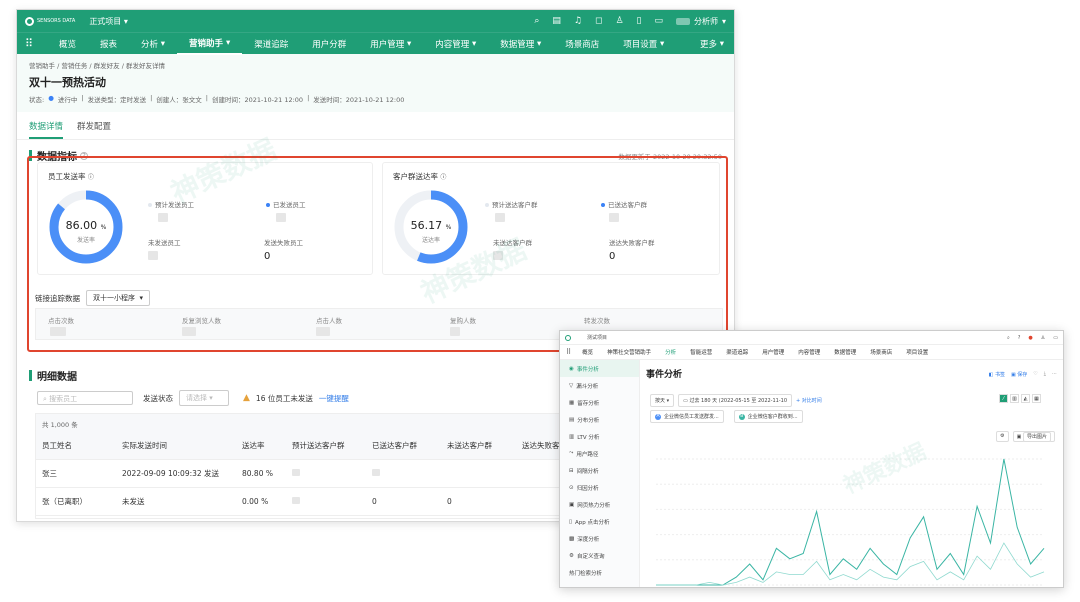 The image size is (1080, 602). What do you see at coordinates (1019, 338) in the screenshot?
I see `help-icon: ?` at bounding box center [1019, 338].